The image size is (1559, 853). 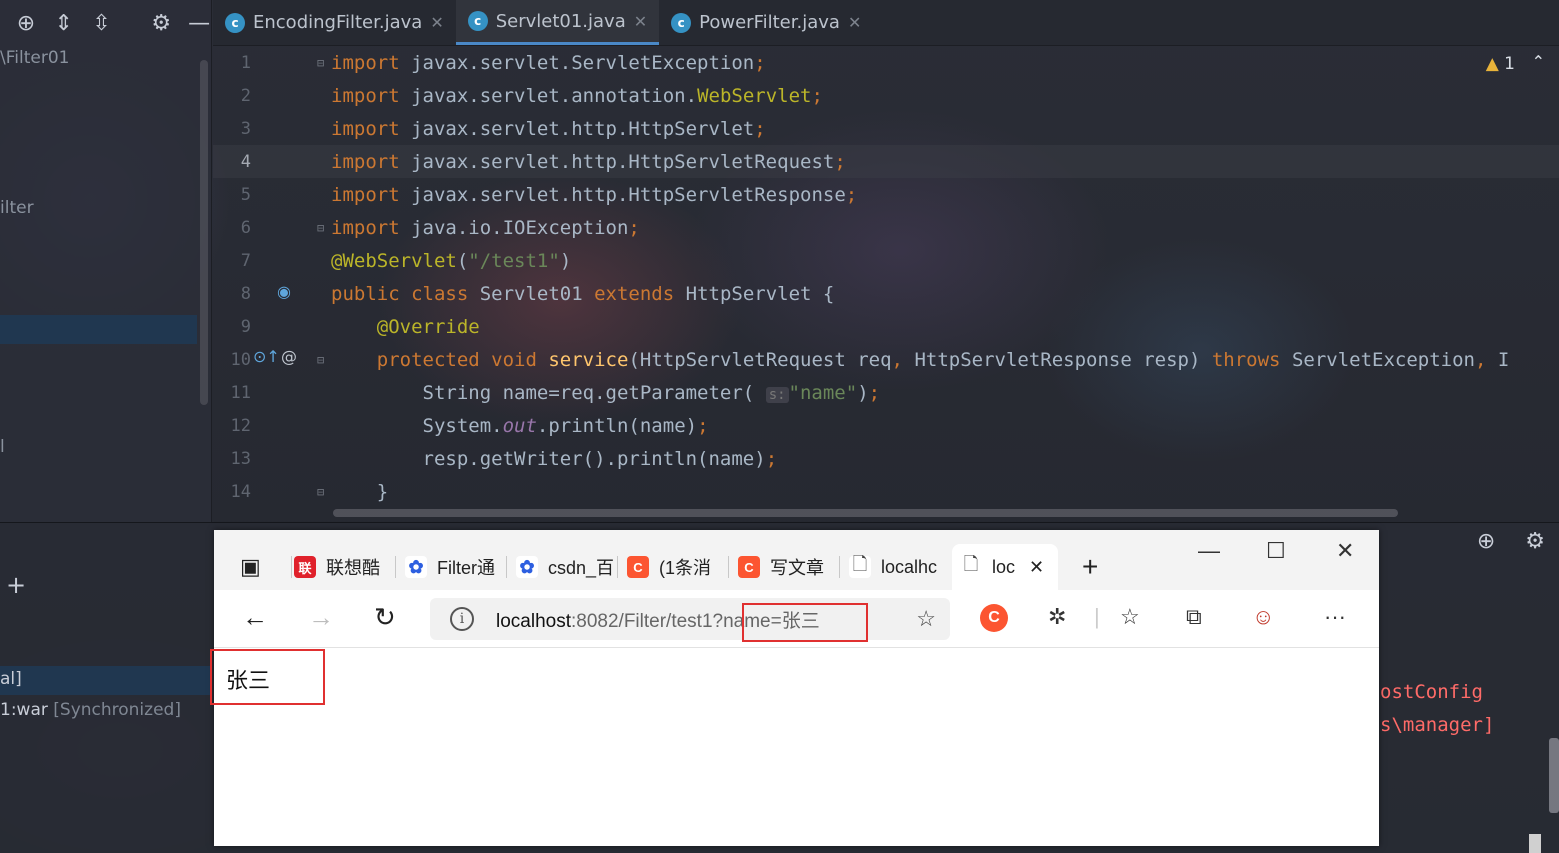 What do you see at coordinates (886, 458) in the screenshot?
I see `code-line: 13 resp.getWriter().println(name);` at bounding box center [886, 458].